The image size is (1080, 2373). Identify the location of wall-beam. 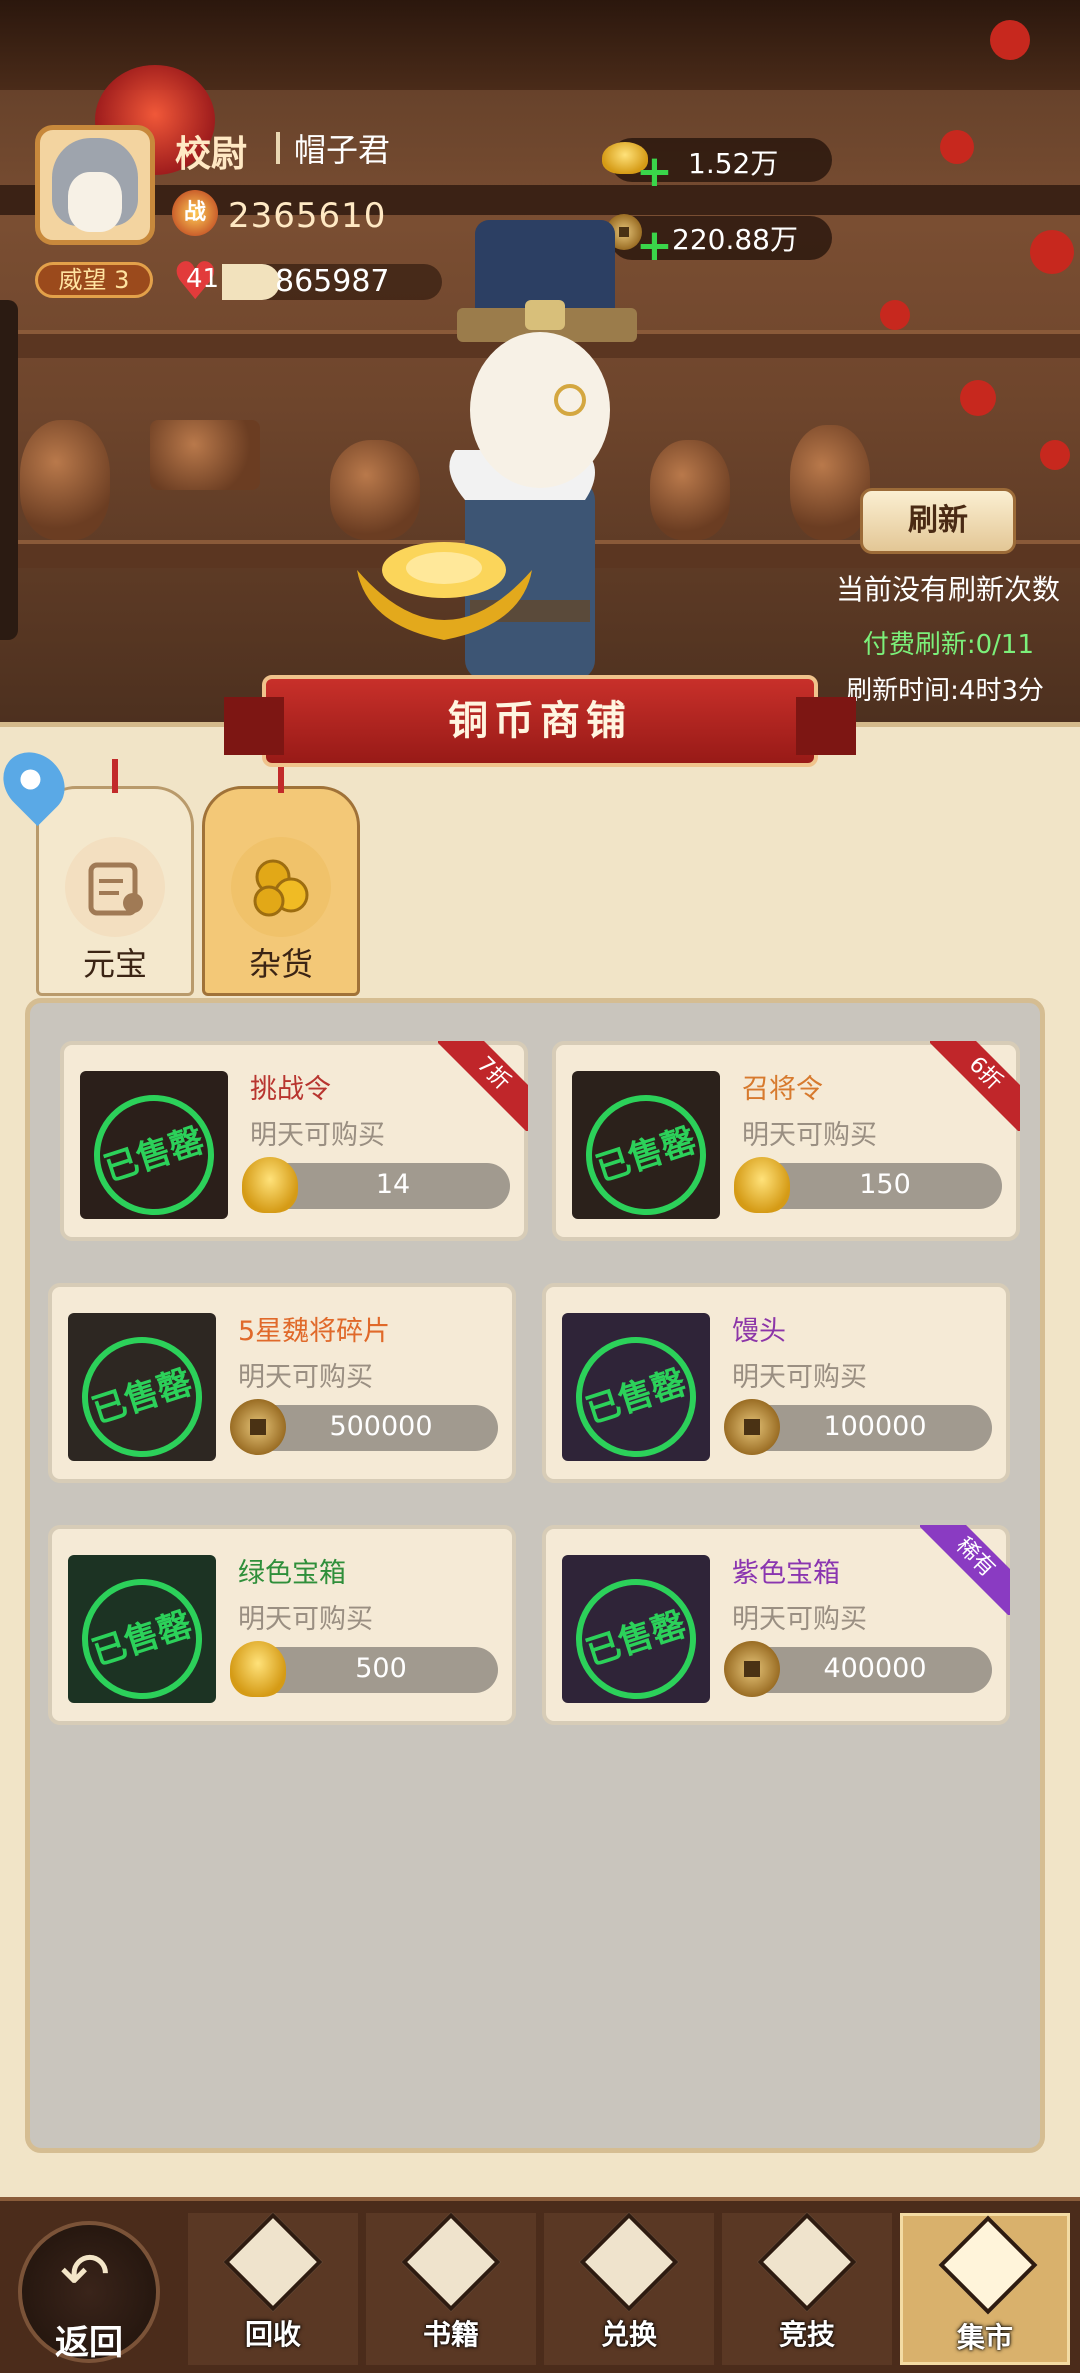
(540, 200).